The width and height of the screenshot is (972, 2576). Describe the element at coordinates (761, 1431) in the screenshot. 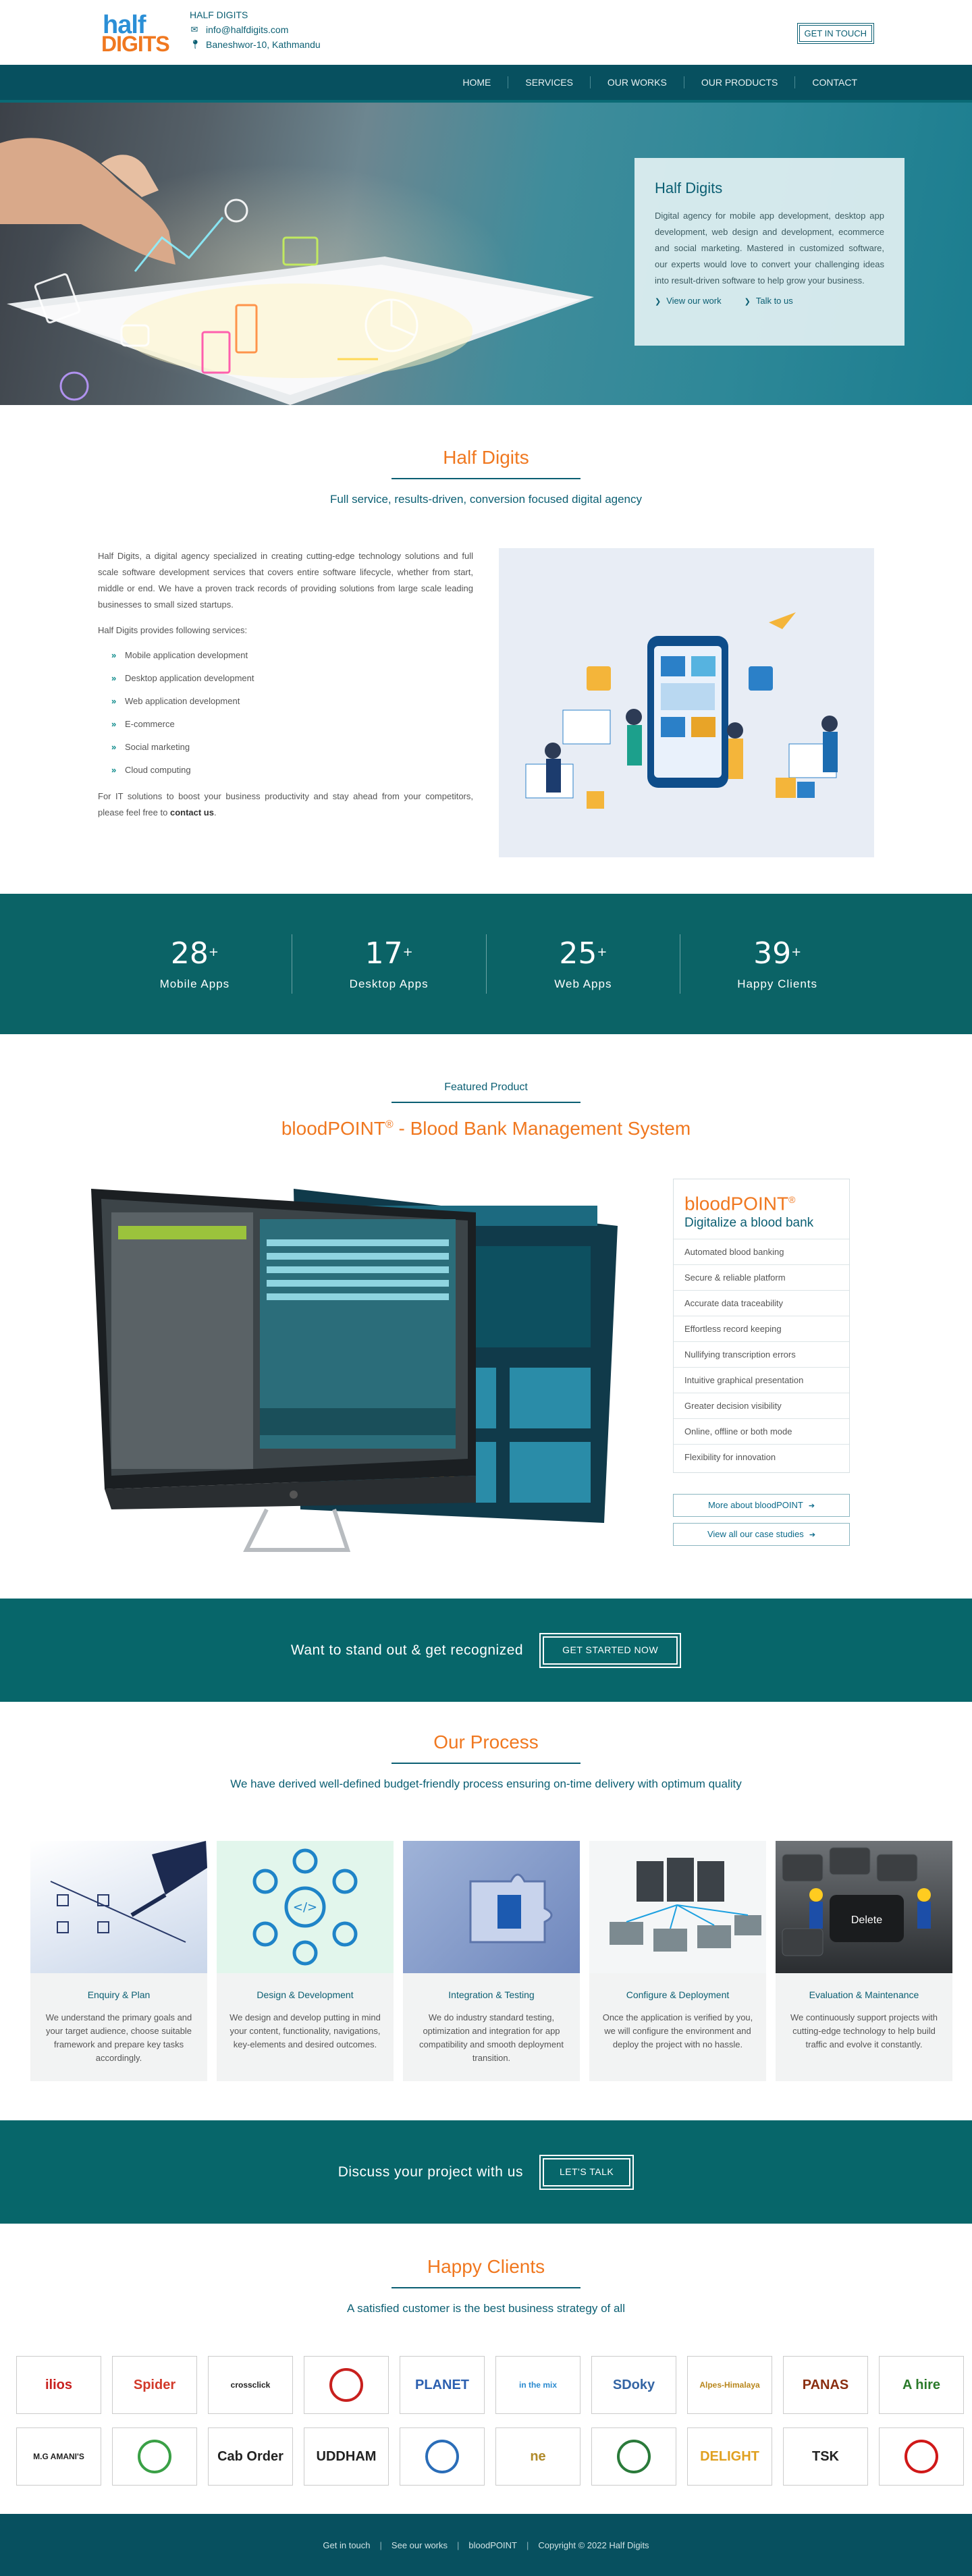

I see `feature-item: Online, offline or both mode` at that location.